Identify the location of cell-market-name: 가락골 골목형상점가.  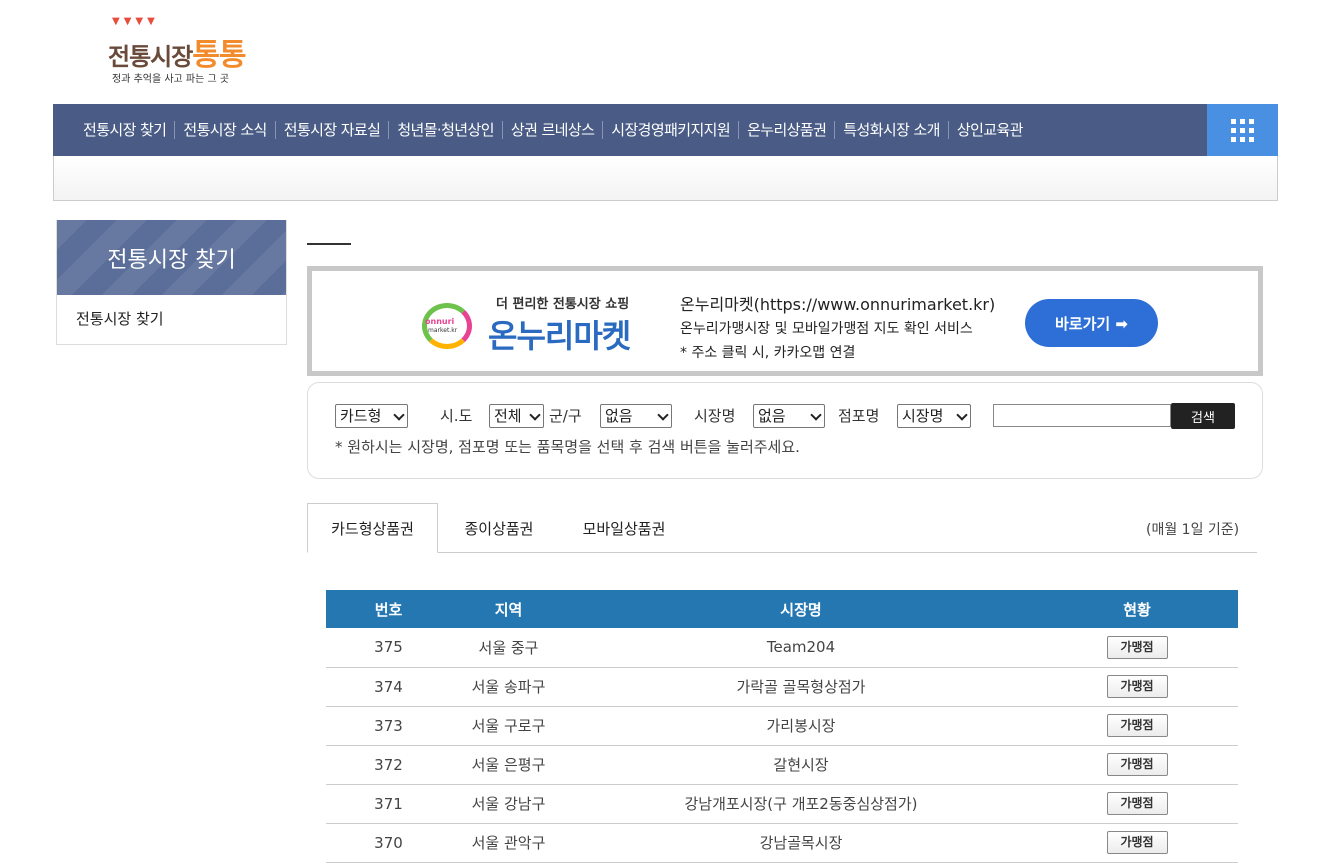
(801, 687).